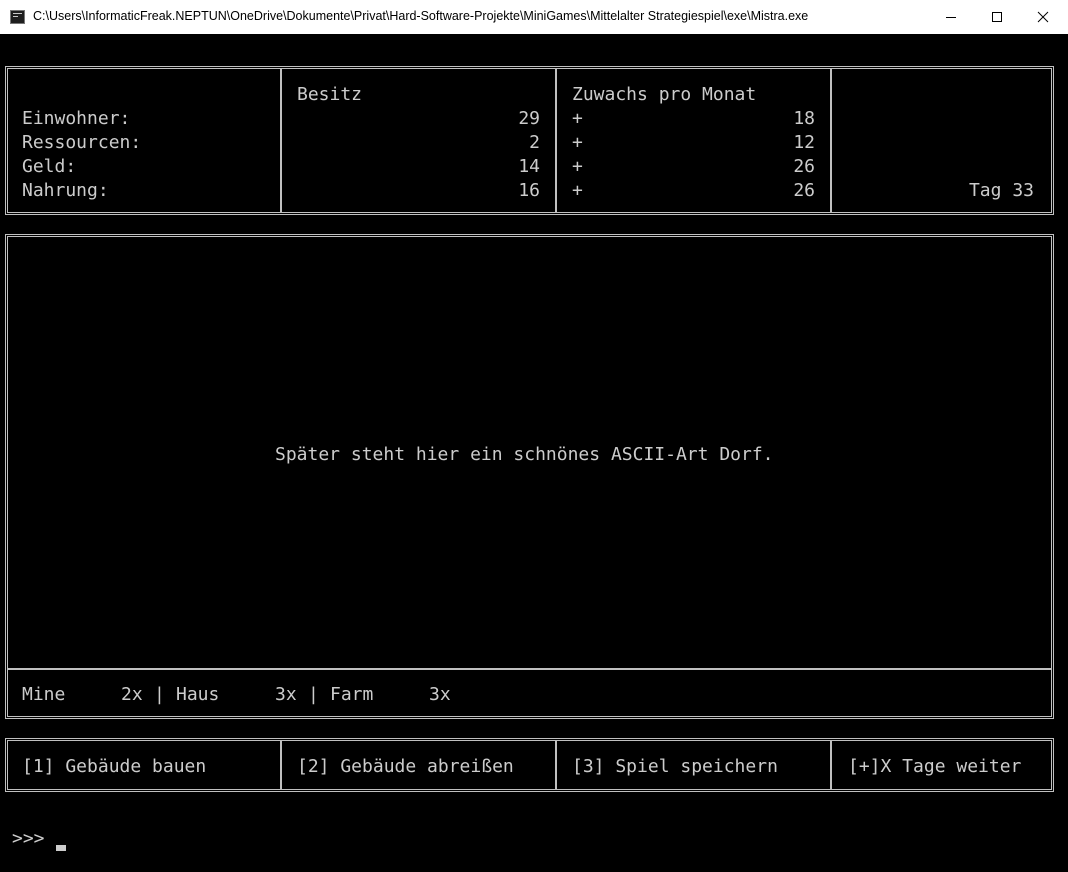  What do you see at coordinates (330, 94) in the screenshot?
I see `besitz-header: Besitz` at bounding box center [330, 94].